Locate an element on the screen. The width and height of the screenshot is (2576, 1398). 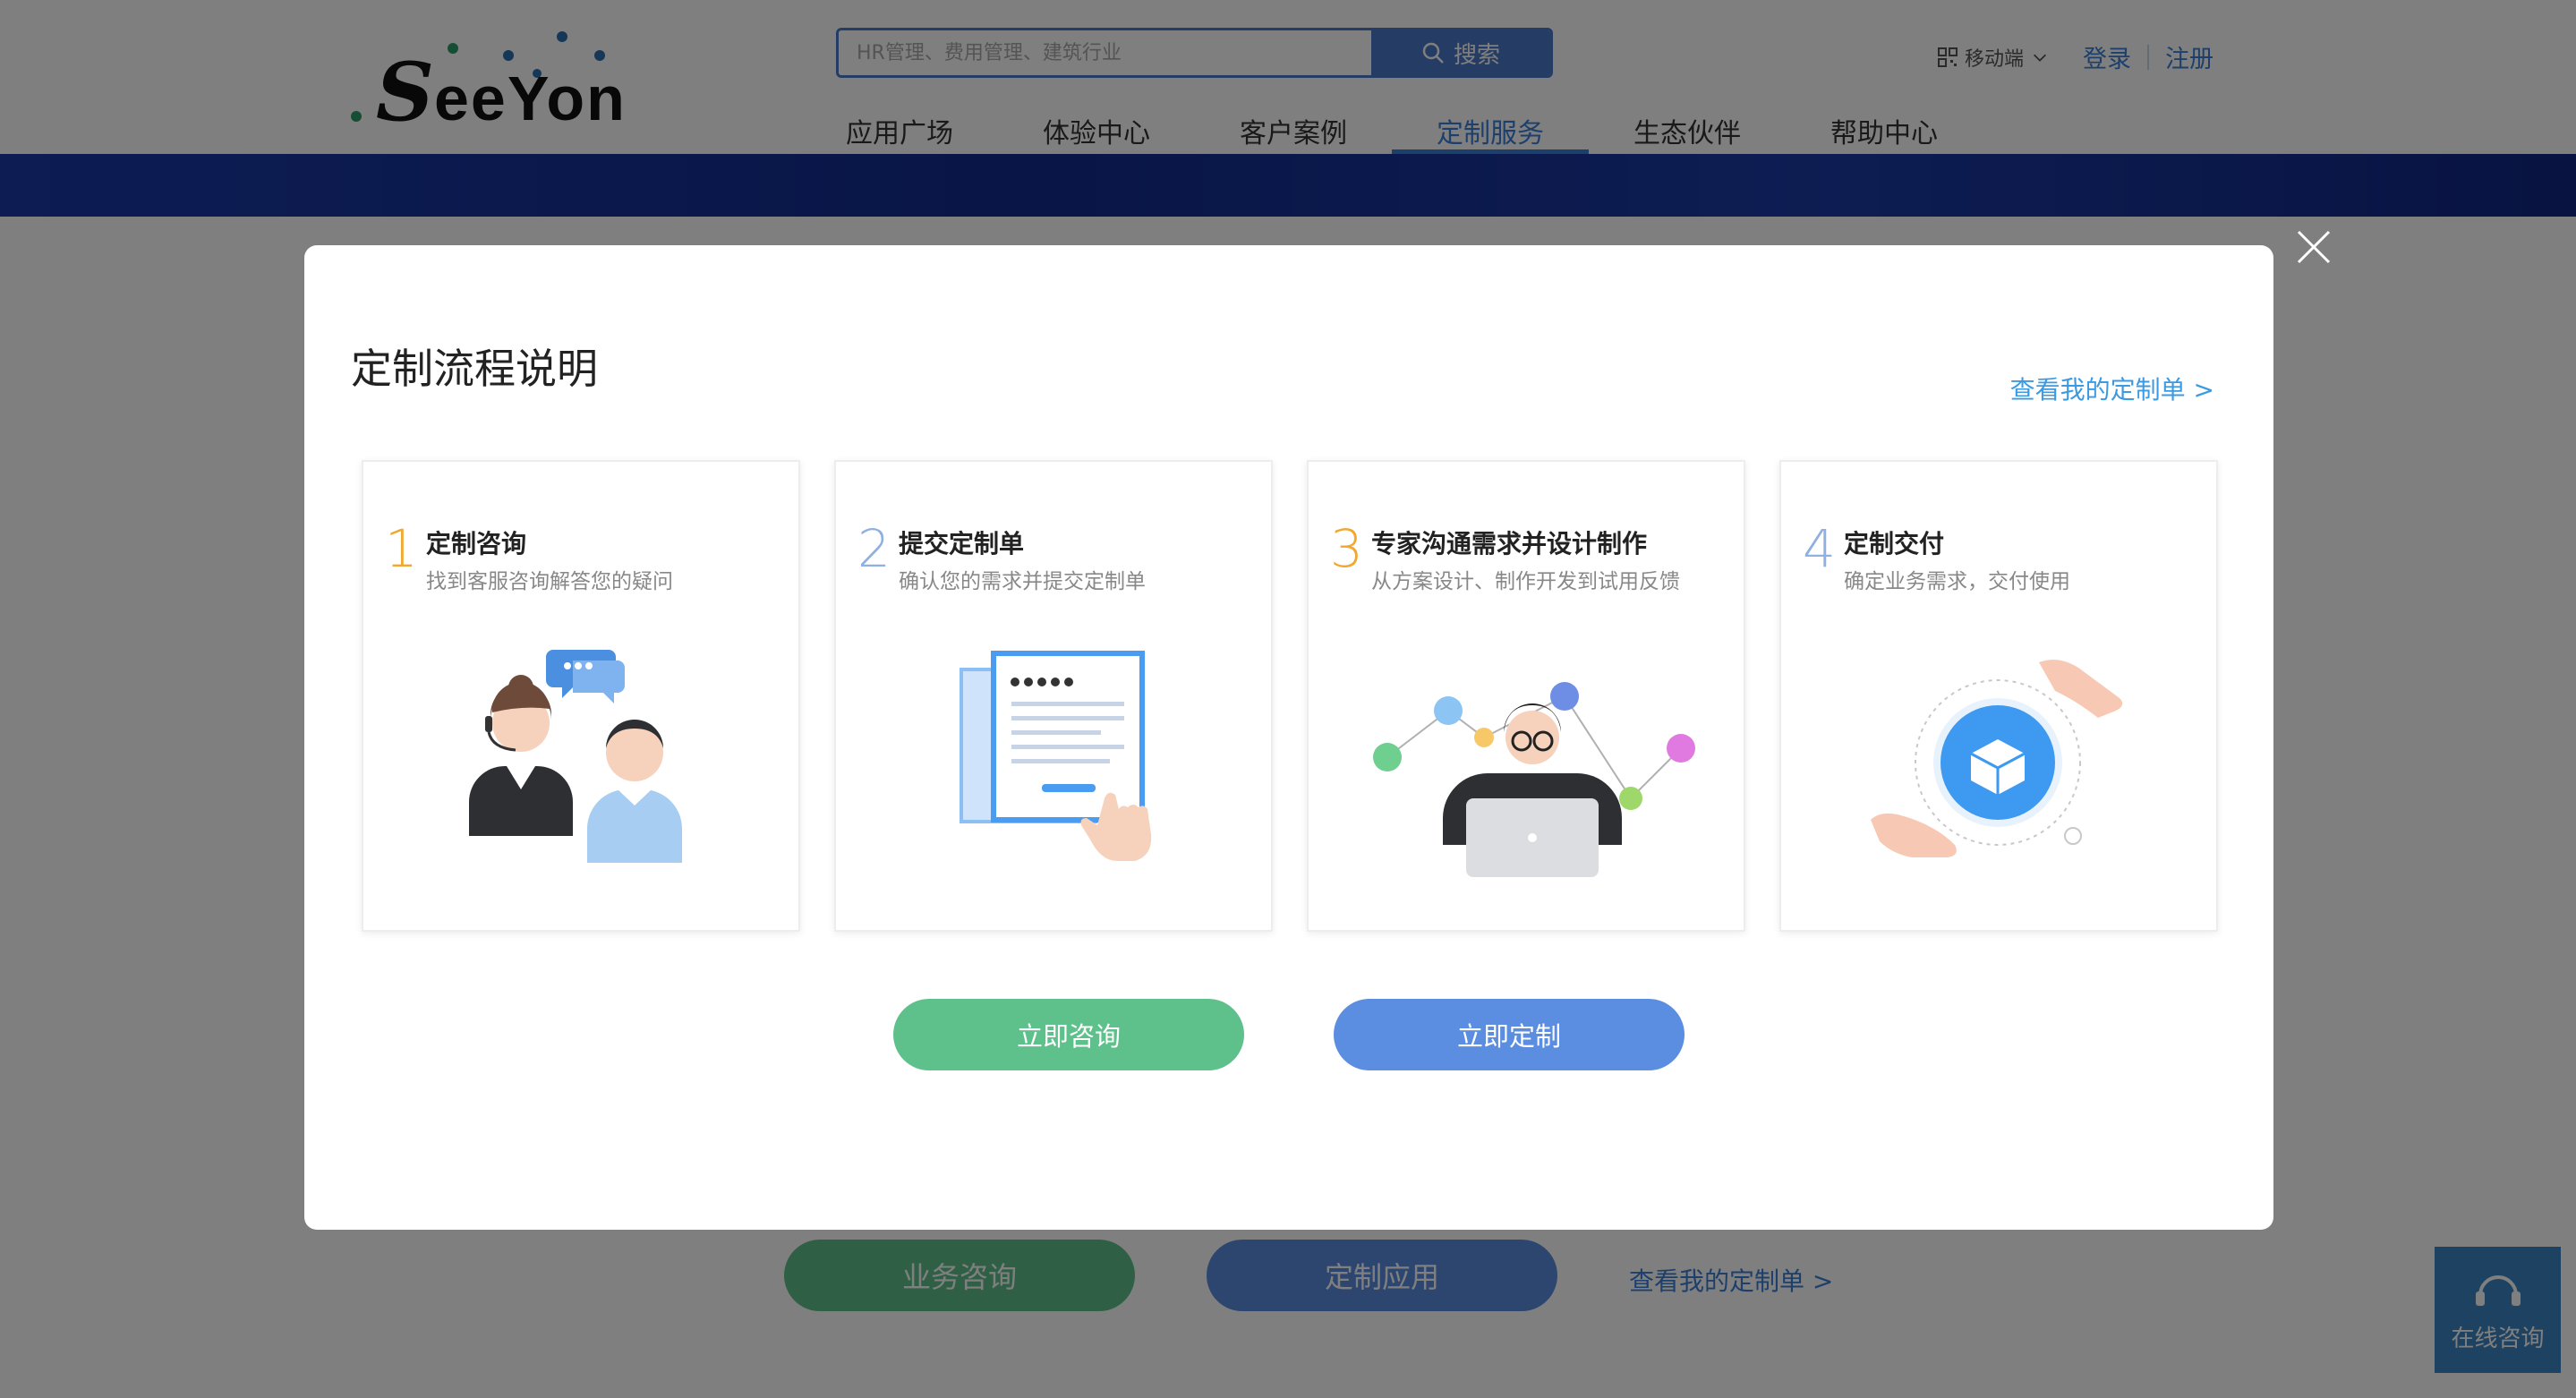
step-card-design: 3 专家沟通需求并设计制作 从方案设计、制作开发到试用反馈 is located at coordinates (1526, 696).